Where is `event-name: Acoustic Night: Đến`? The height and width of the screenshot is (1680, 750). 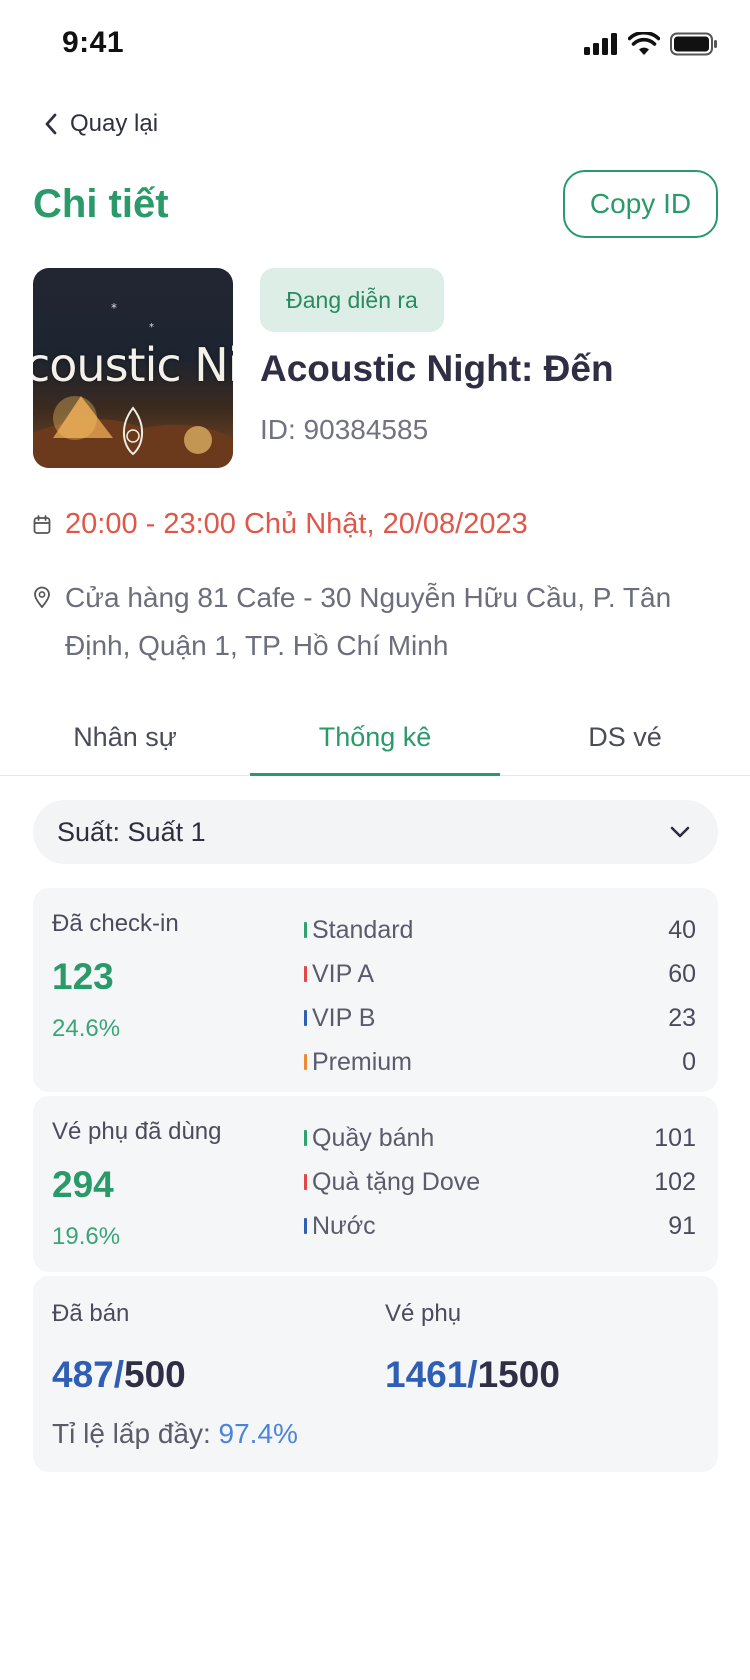
event-name: Acoustic Night: Đến is located at coordinates (437, 368).